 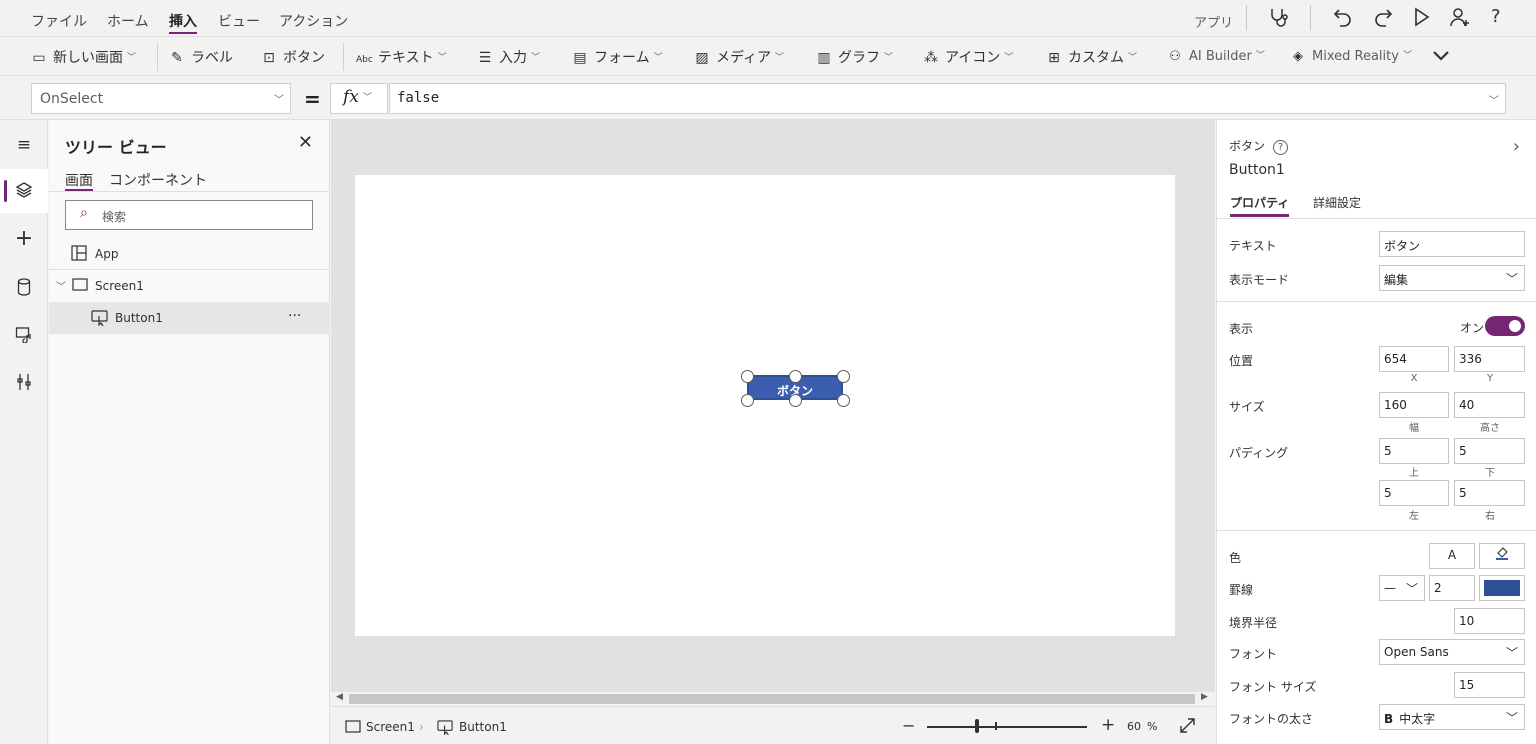 What do you see at coordinates (293, 57) in the screenshot?
I see `insert-button-button: ⊡ ボタン` at bounding box center [293, 57].